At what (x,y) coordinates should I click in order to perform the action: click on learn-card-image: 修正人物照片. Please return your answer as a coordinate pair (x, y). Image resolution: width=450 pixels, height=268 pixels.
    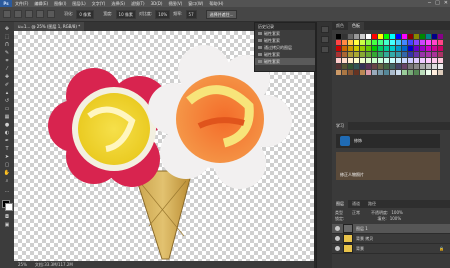
    Looking at the image, I should click on (388, 166).